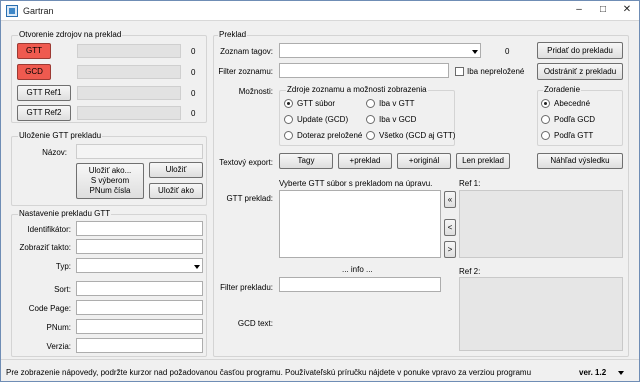 The height and width of the screenshot is (382, 640). I want to click on radio-only-gcd-label: Iba v GCD, so click(398, 119).